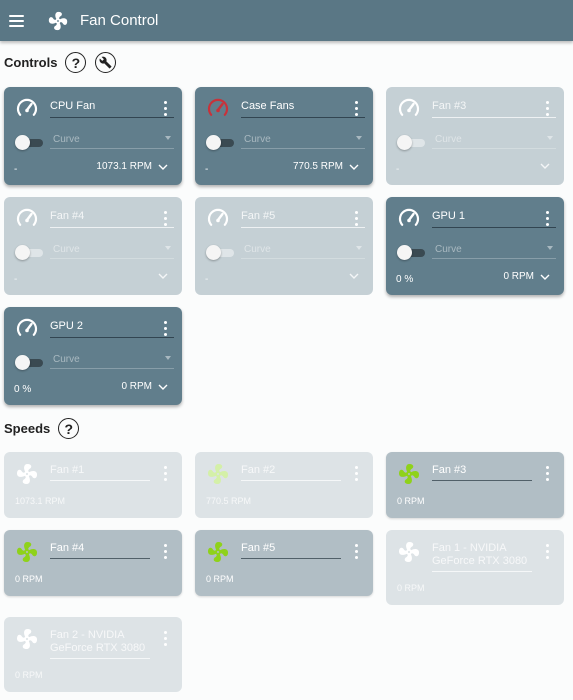 Image resolution: width=573 pixels, height=700 pixels. I want to click on speed-name-input: Fan 1 - NVIDIA GeForce RTX 3080, so click(482, 557).